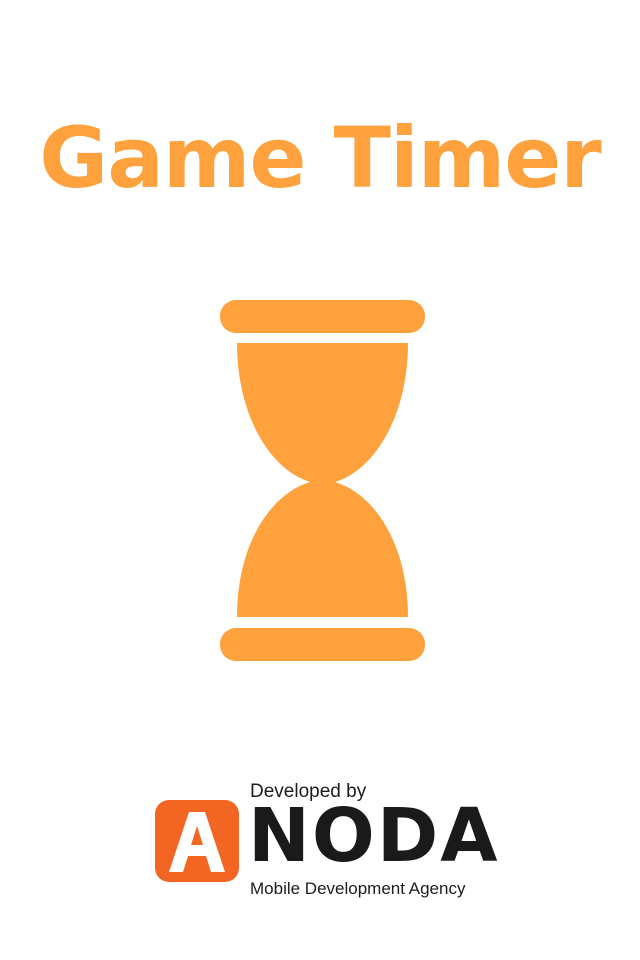  Describe the element at coordinates (197, 841) in the screenshot. I see `anoda-logo-mark: A` at that location.